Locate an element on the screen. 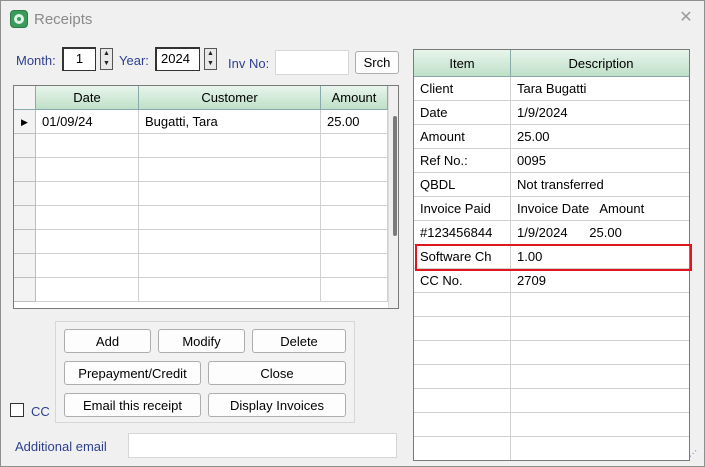 Image resolution: width=705 pixels, height=467 pixels. detail-item-cell: QBDL is located at coordinates (462, 185).